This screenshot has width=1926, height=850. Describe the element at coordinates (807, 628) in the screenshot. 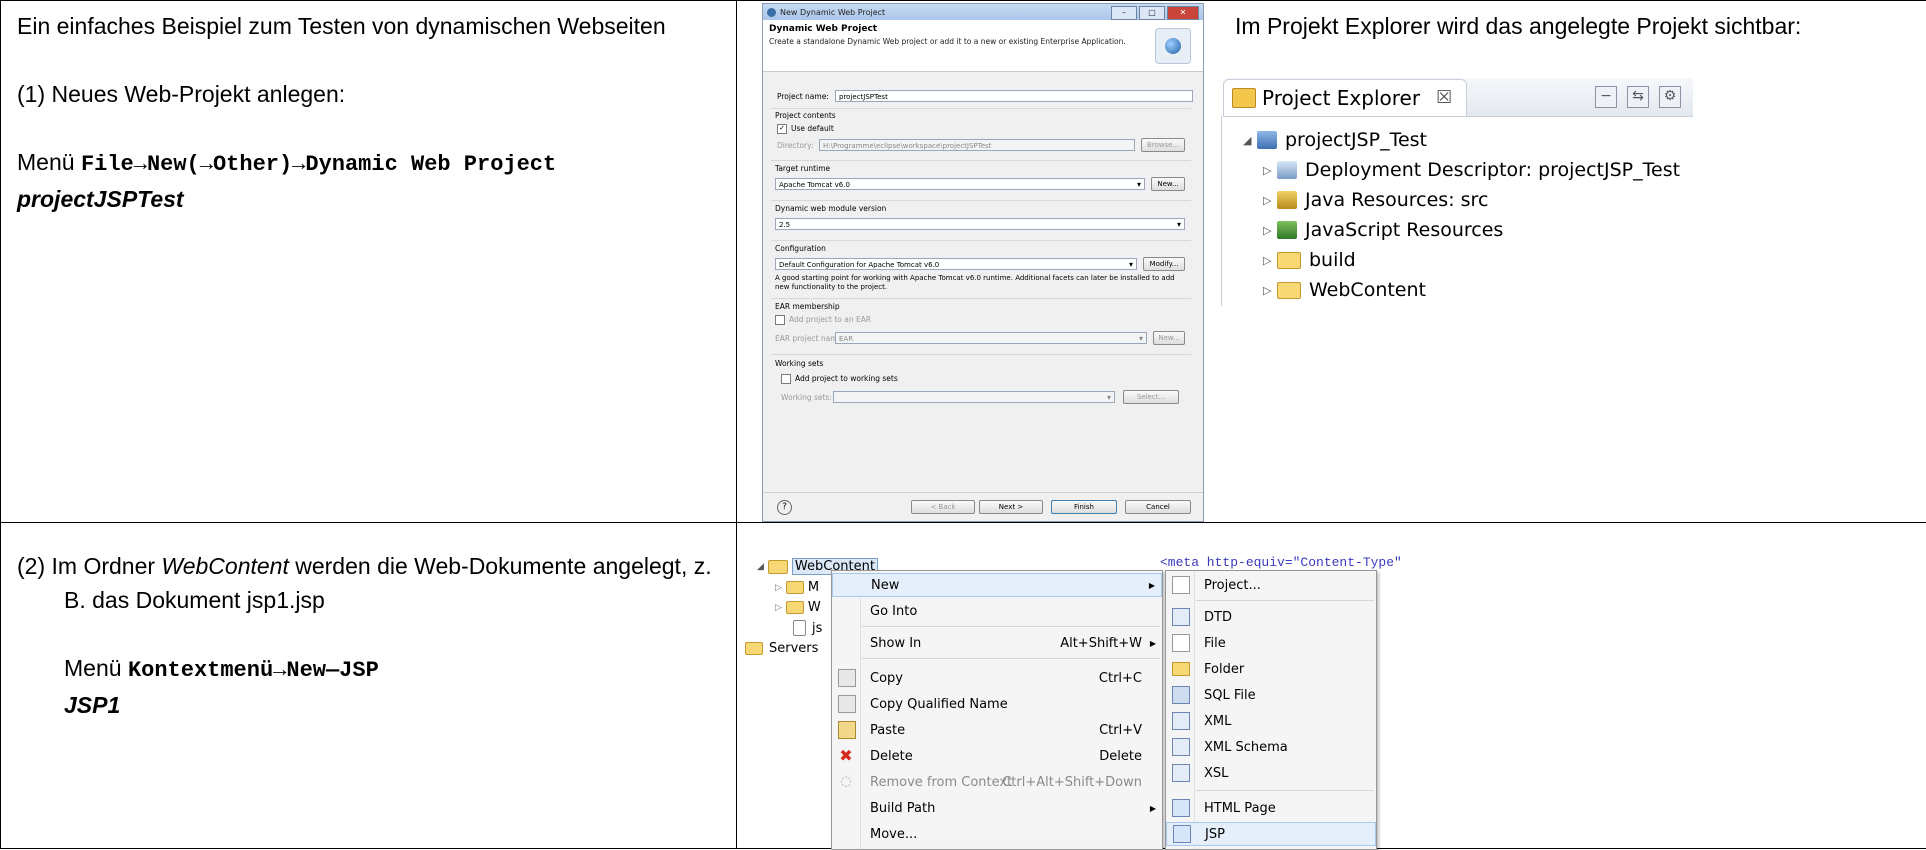

I see `tree-node: js` at that location.